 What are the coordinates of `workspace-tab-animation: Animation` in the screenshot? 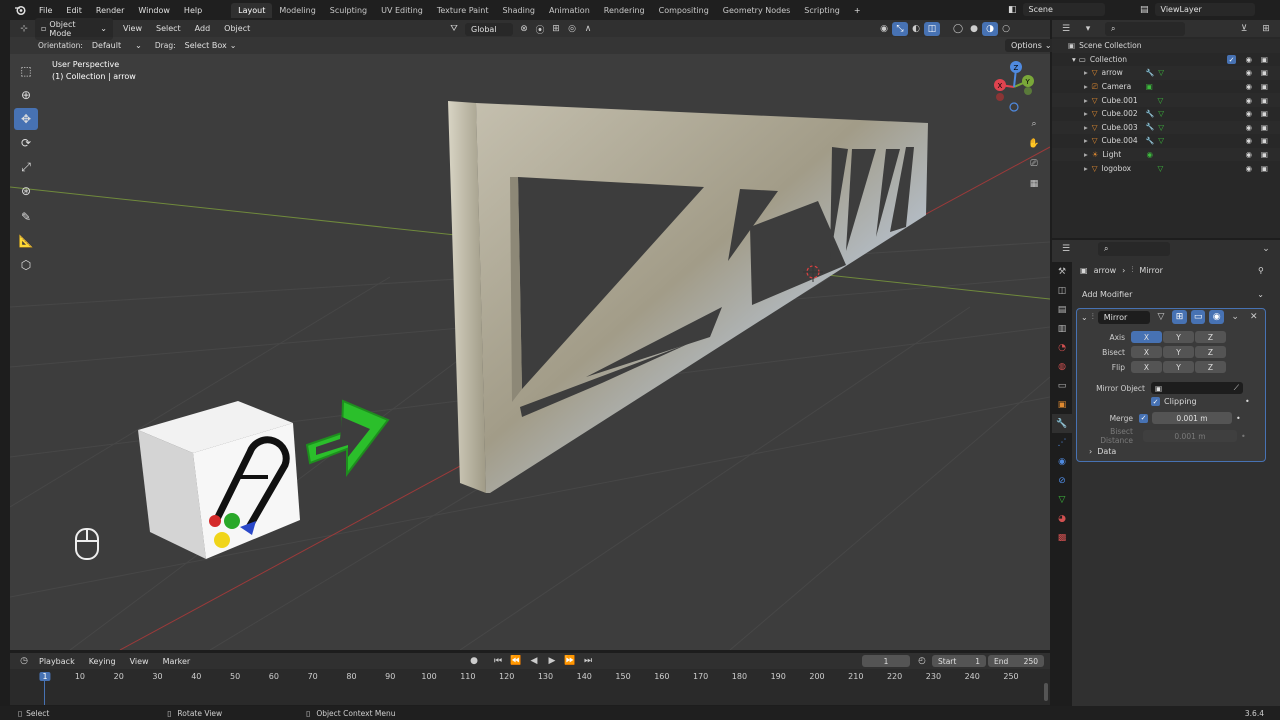 It's located at (569, 10).